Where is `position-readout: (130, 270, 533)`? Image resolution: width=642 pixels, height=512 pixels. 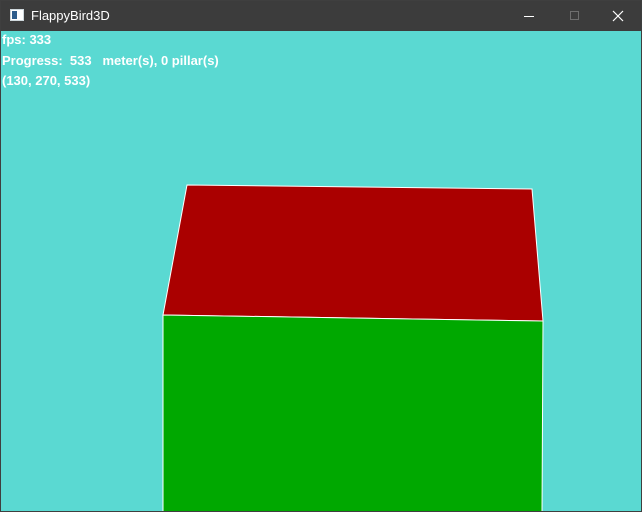 position-readout: (130, 270, 533) is located at coordinates (46, 80).